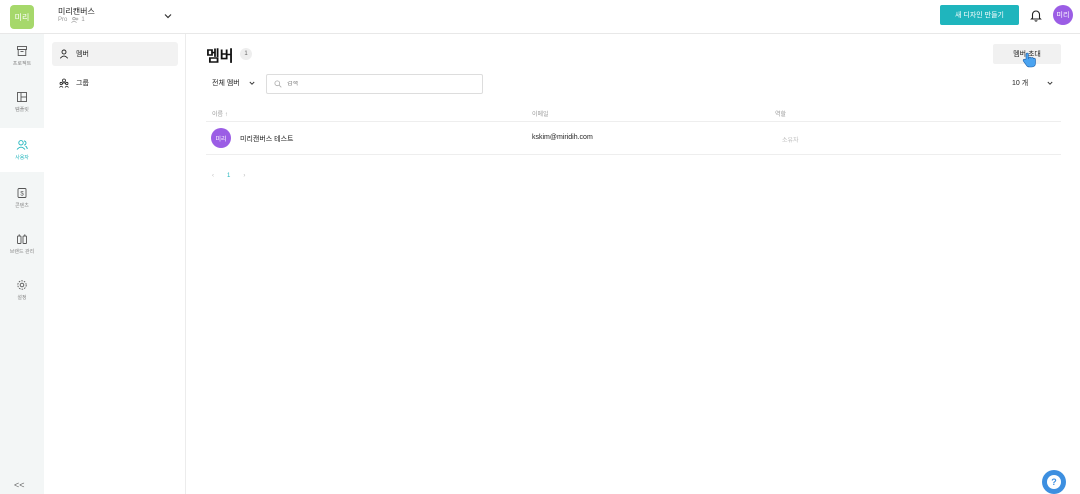 This screenshot has width=1080, height=494. Describe the element at coordinates (221, 138) in the screenshot. I see `member-avatar: 미리` at that location.